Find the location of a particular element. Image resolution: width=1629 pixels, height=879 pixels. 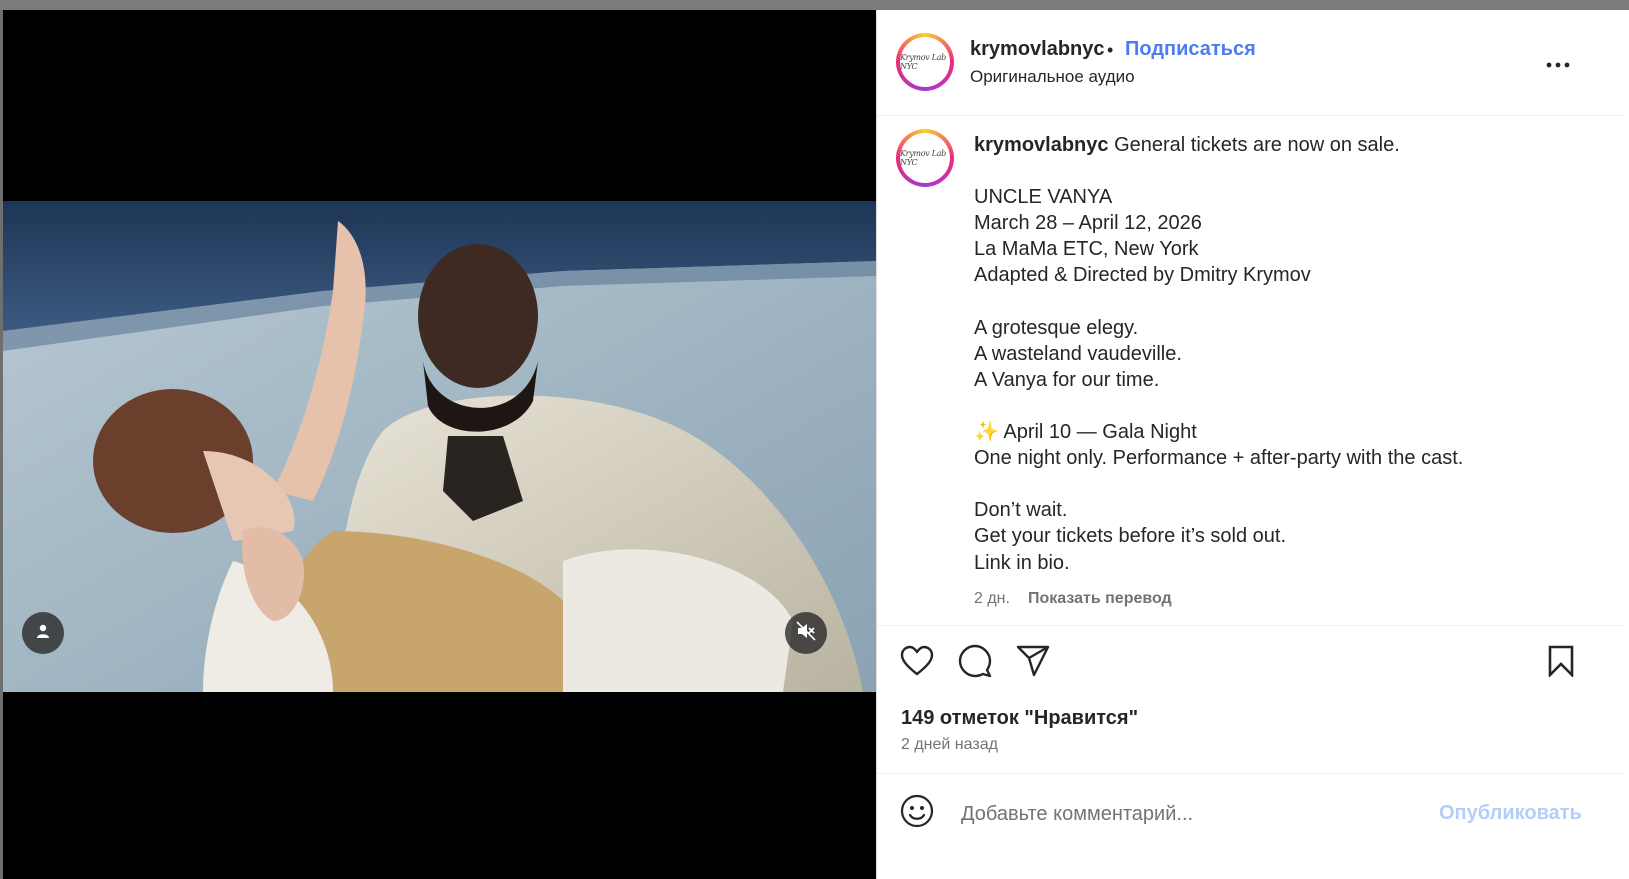

caption-avatar: Krymov Lab NYC is located at coordinates (925, 158).